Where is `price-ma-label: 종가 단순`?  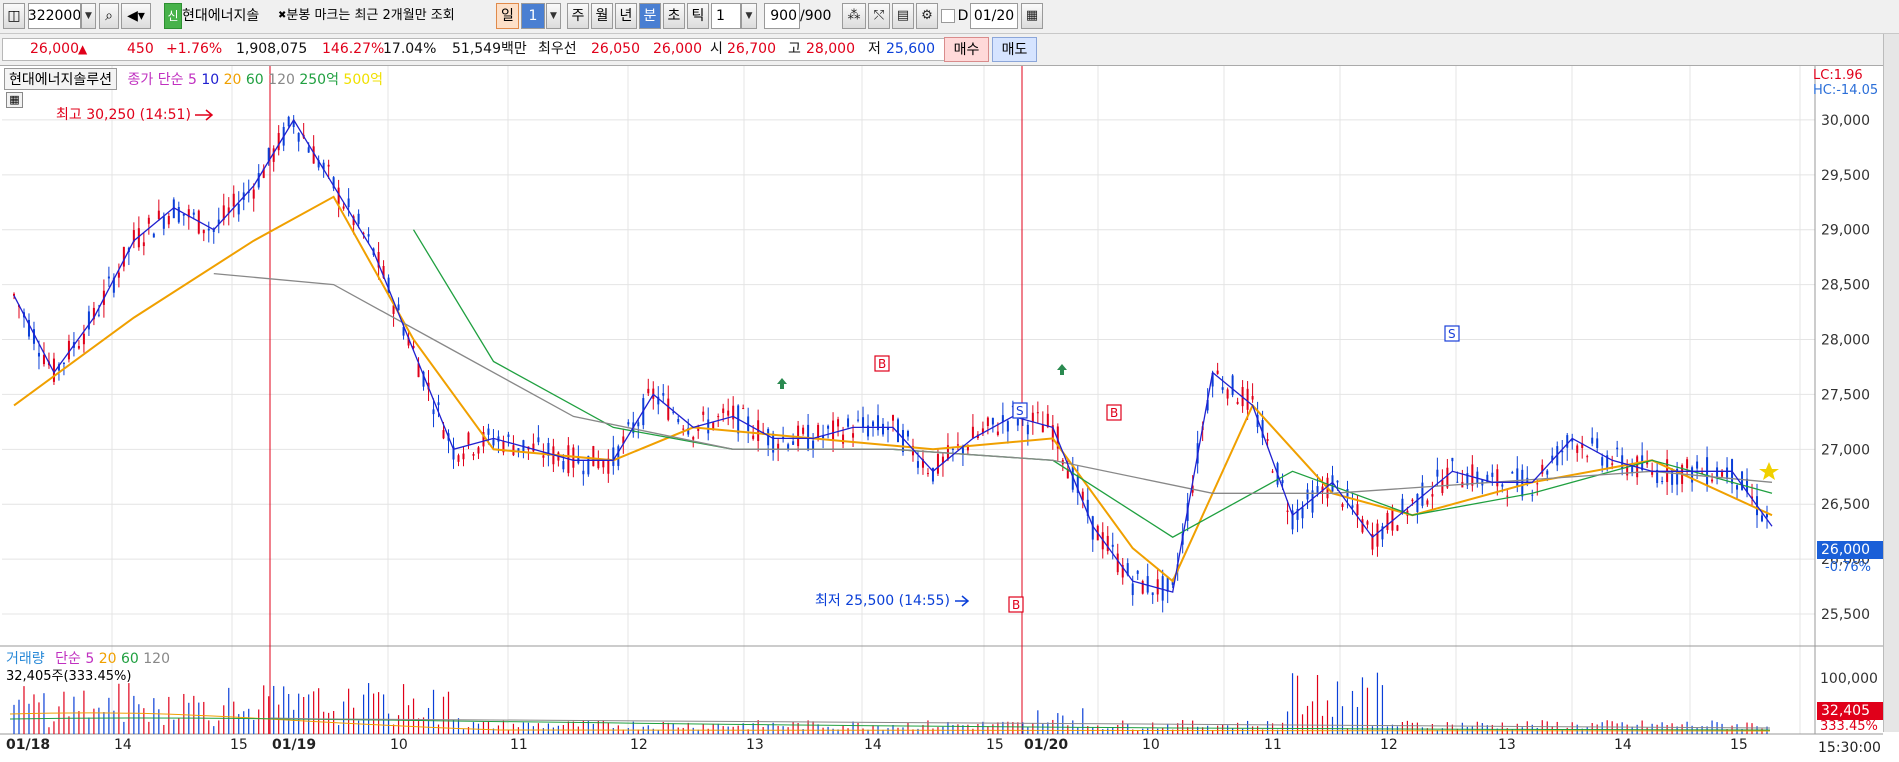
price-ma-label: 종가 단순 is located at coordinates (155, 80).